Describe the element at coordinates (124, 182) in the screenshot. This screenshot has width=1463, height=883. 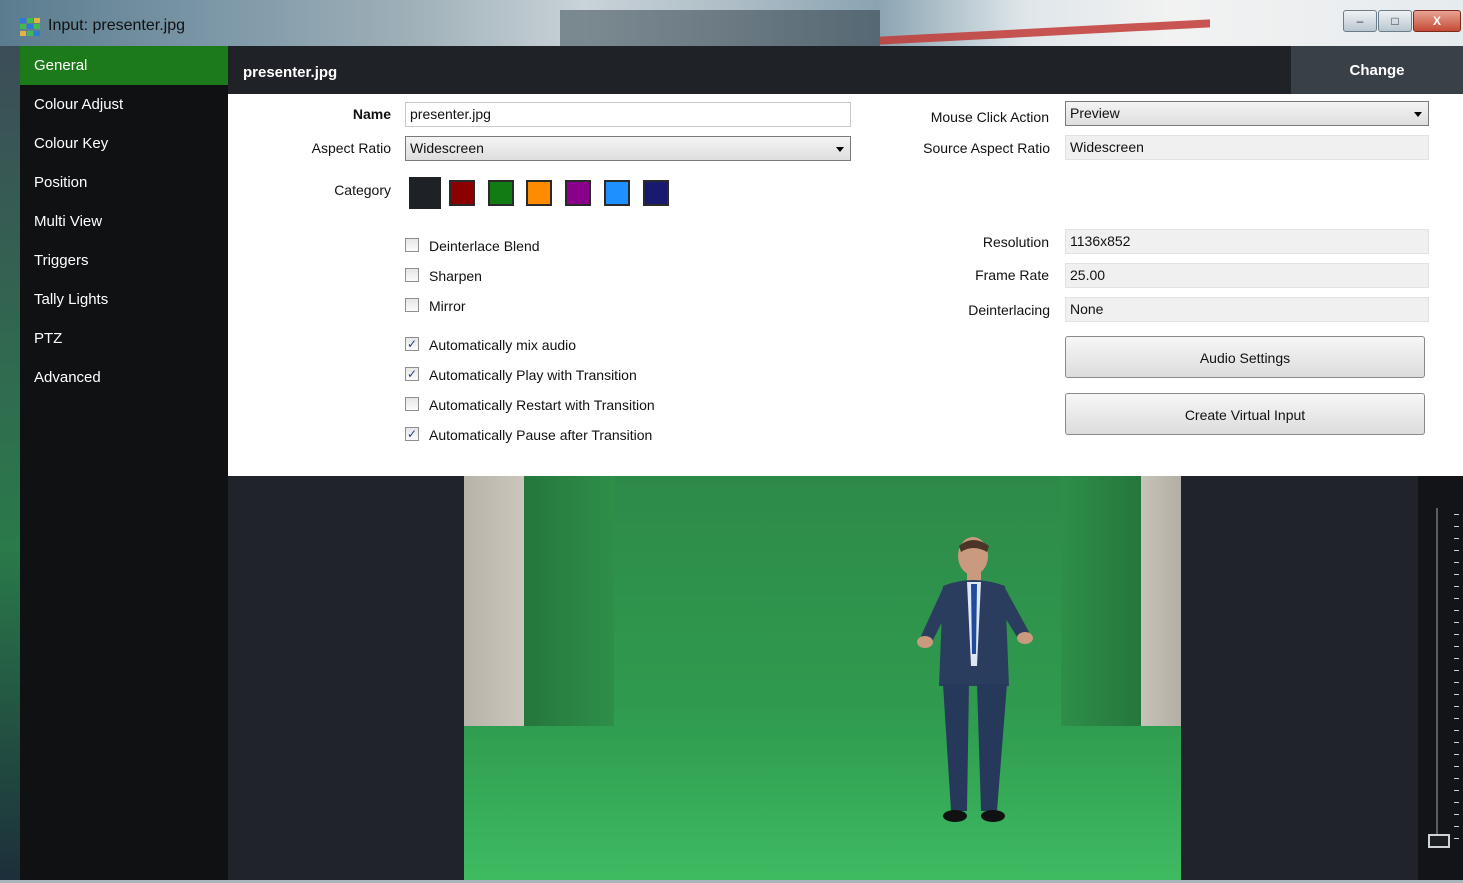
I see `sidebar-item-position: Position` at that location.